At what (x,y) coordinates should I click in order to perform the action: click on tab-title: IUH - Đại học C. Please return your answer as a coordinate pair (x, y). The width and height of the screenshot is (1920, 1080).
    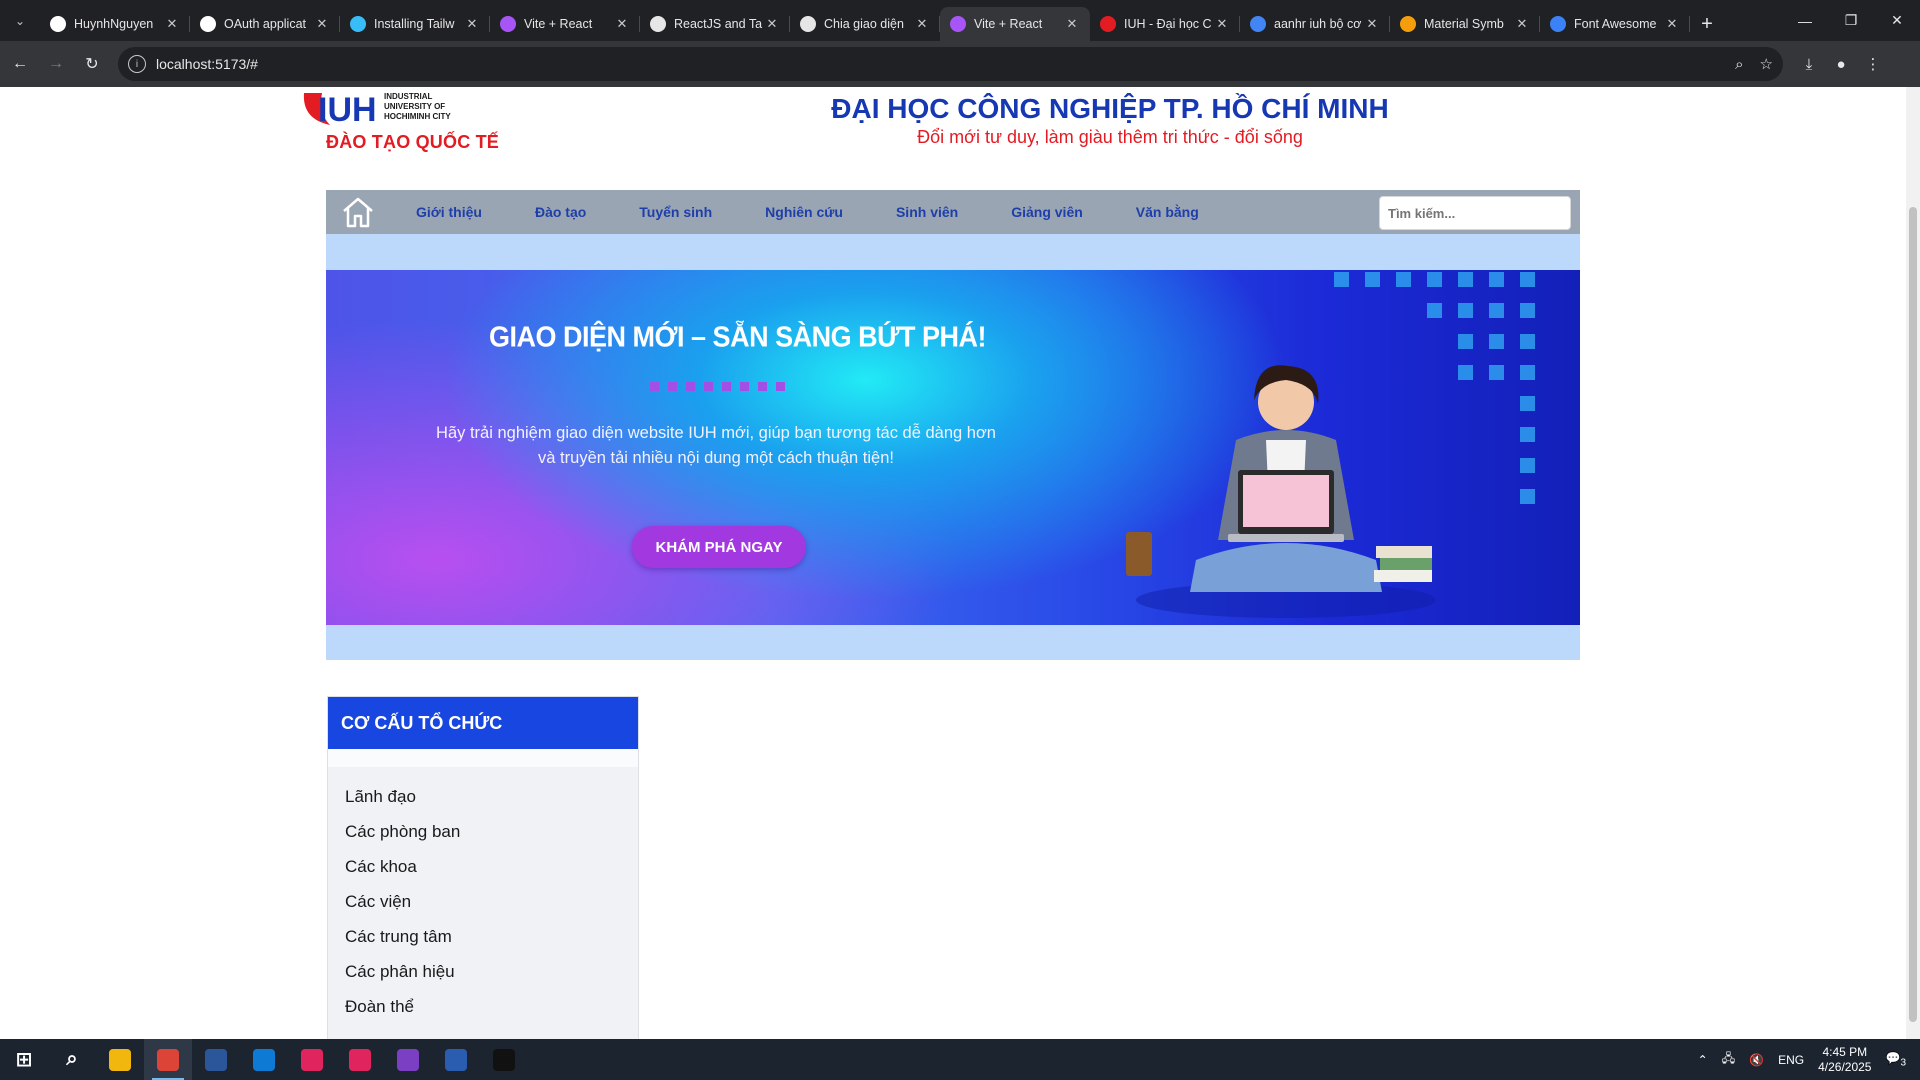
    Looking at the image, I should click on (1168, 24).